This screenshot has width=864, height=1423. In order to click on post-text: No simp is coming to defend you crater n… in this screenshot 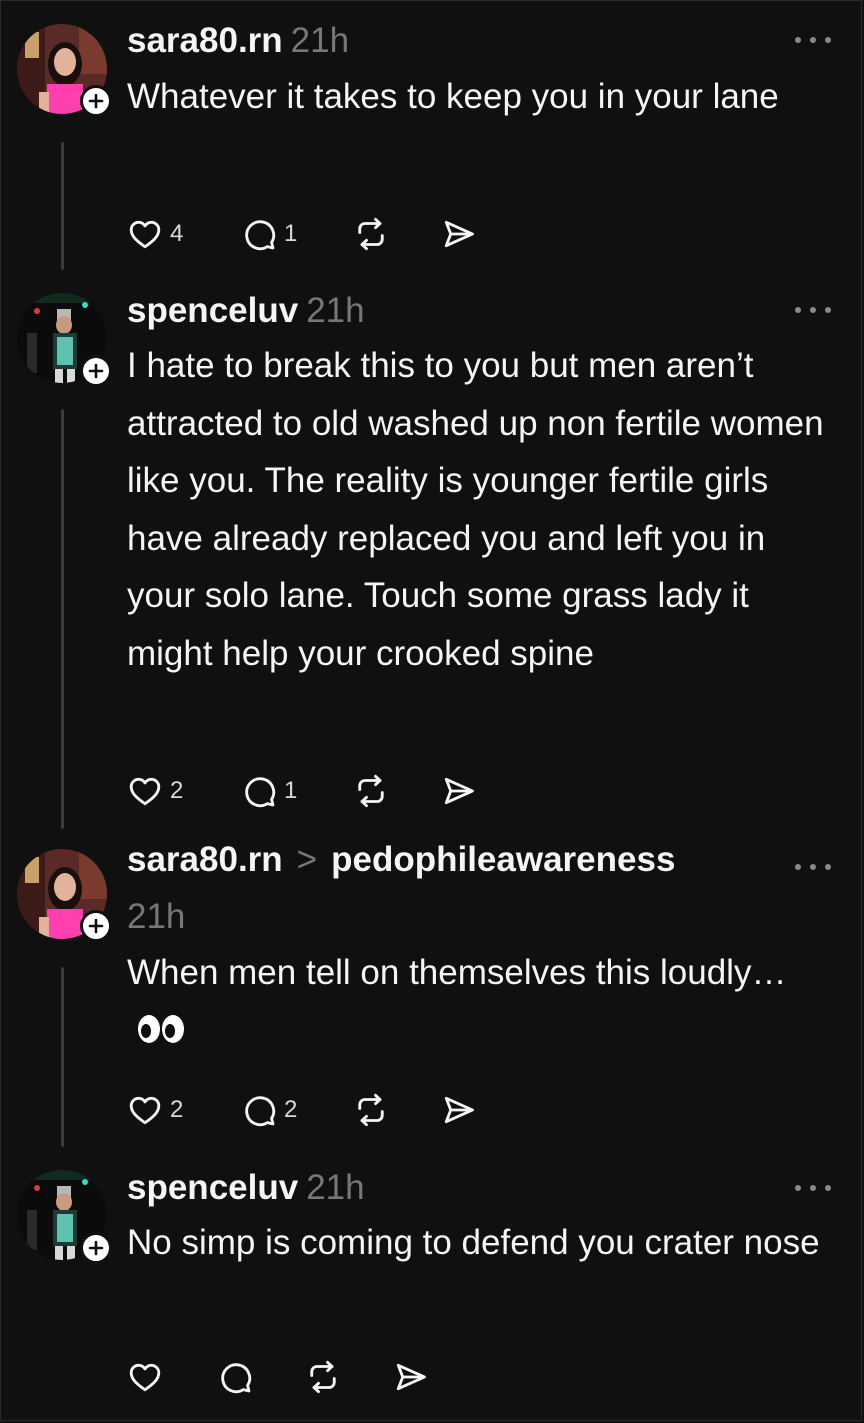, I will do `click(473, 1242)`.